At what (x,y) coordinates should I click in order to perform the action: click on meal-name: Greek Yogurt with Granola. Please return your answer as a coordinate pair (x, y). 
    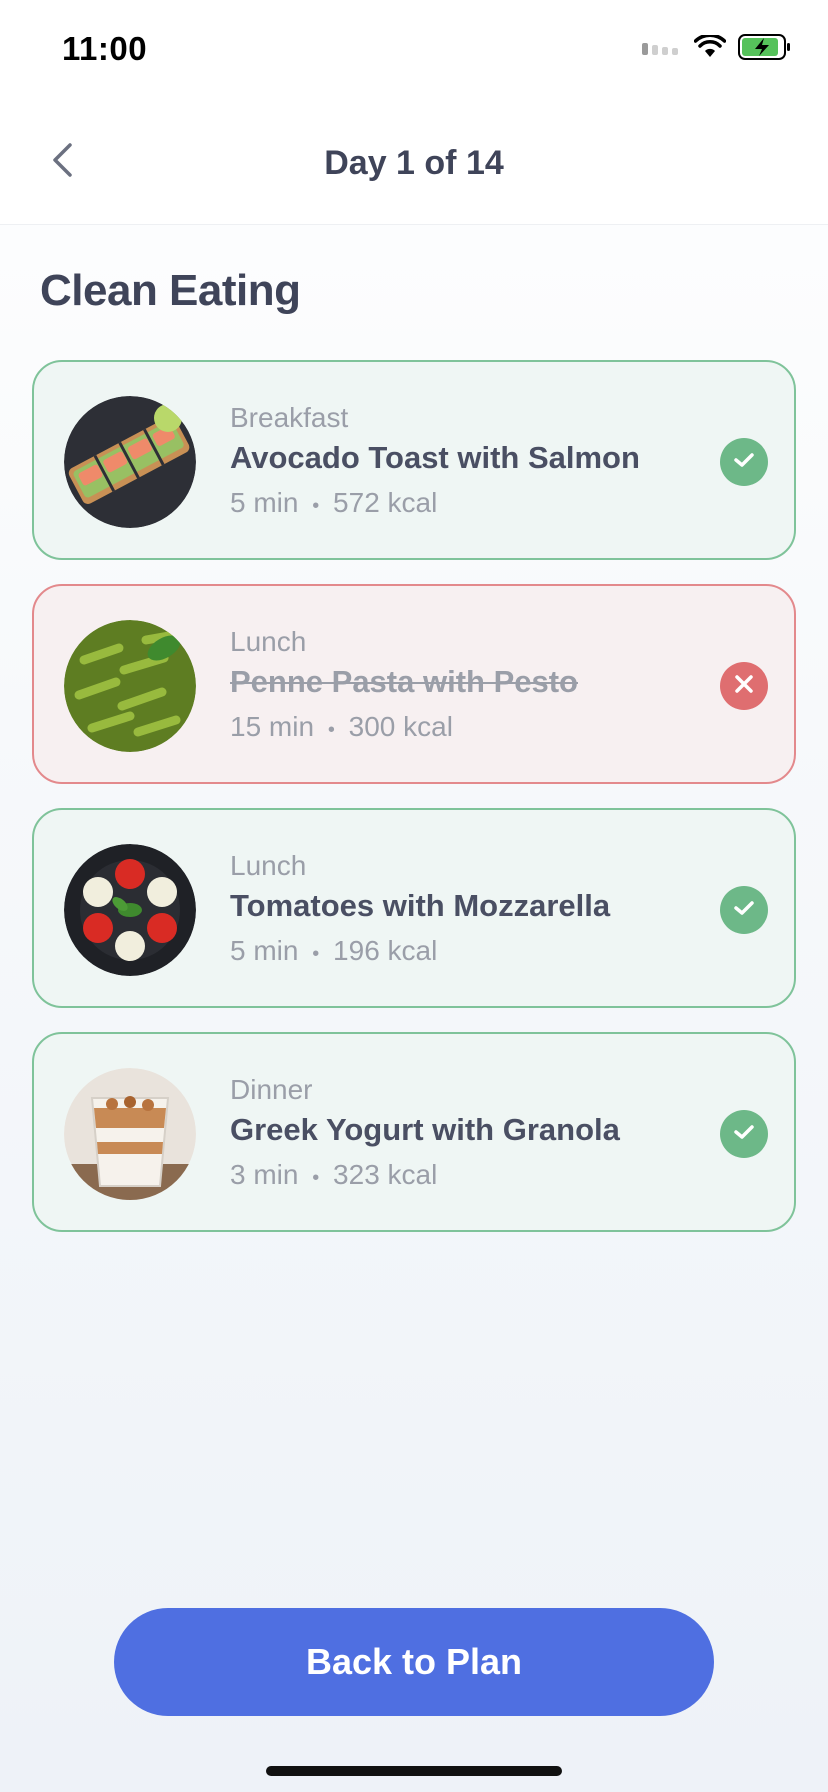
    Looking at the image, I should click on (425, 1129).